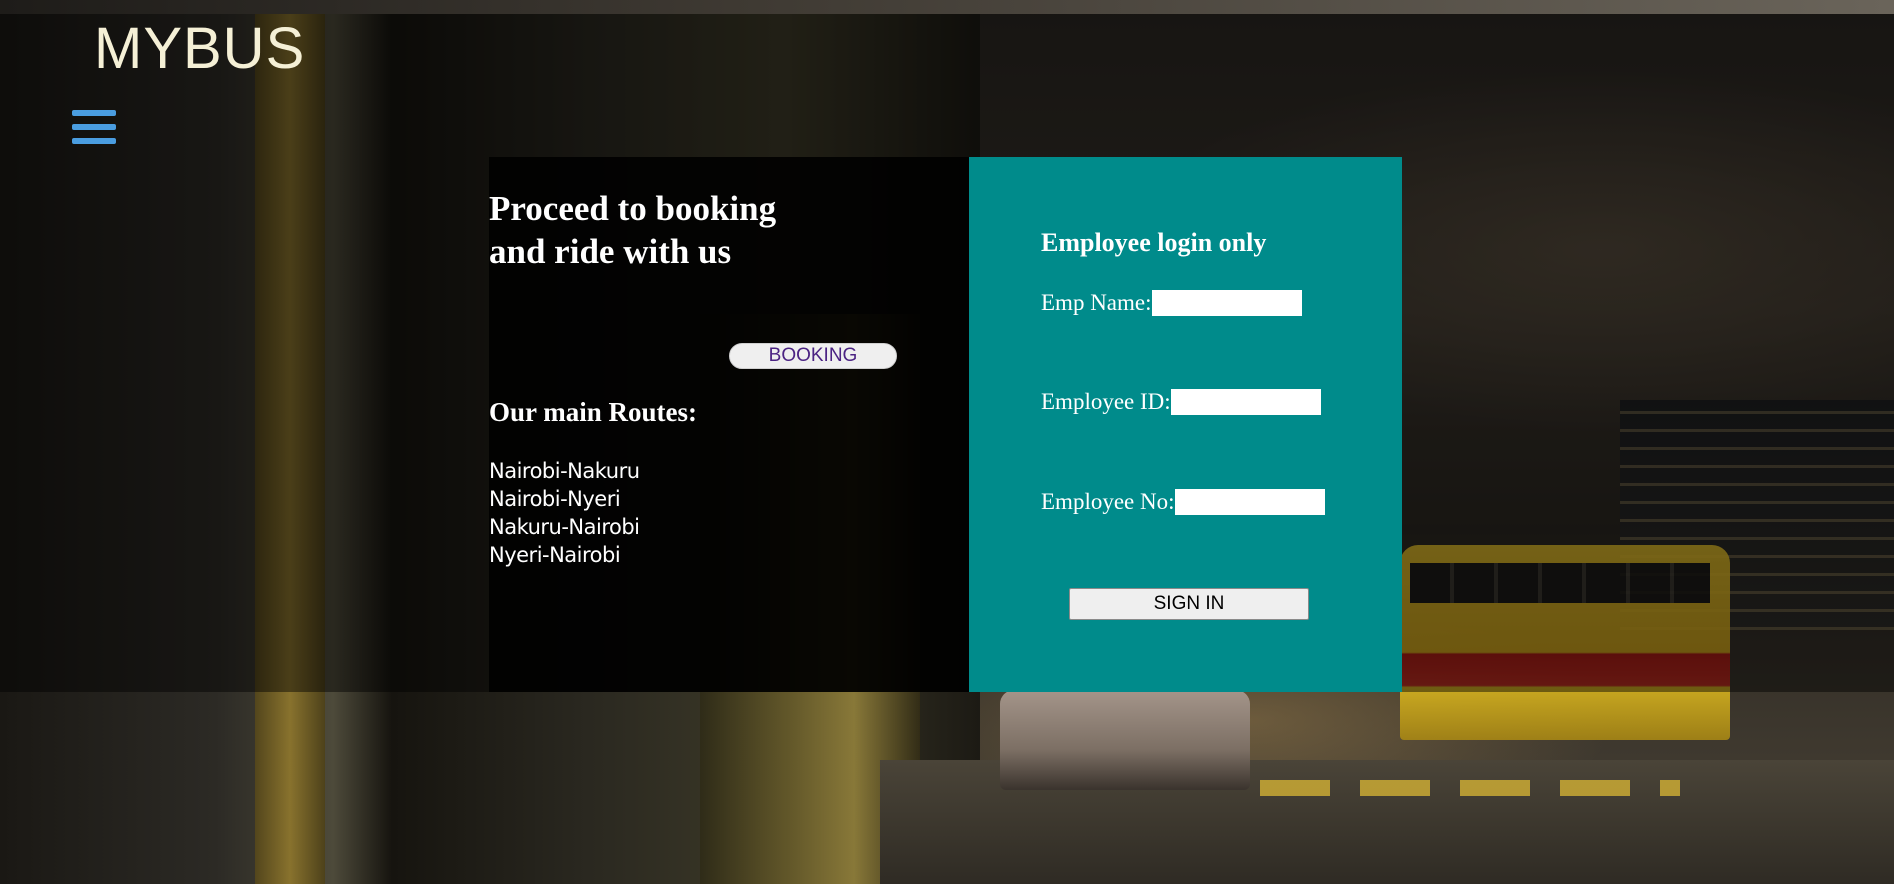 Image resolution: width=1894 pixels, height=884 pixels. Describe the element at coordinates (555, 499) in the screenshot. I see `route-item: Nairobi-Nyeri` at that location.